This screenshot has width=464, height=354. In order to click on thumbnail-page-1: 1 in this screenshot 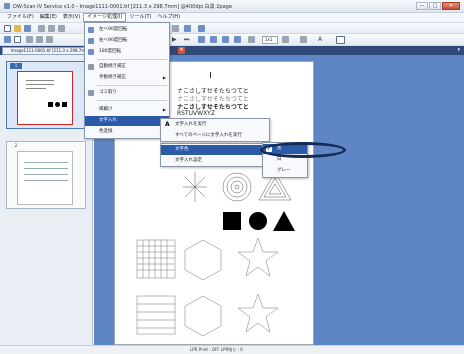, I will do `click(46, 95)`.